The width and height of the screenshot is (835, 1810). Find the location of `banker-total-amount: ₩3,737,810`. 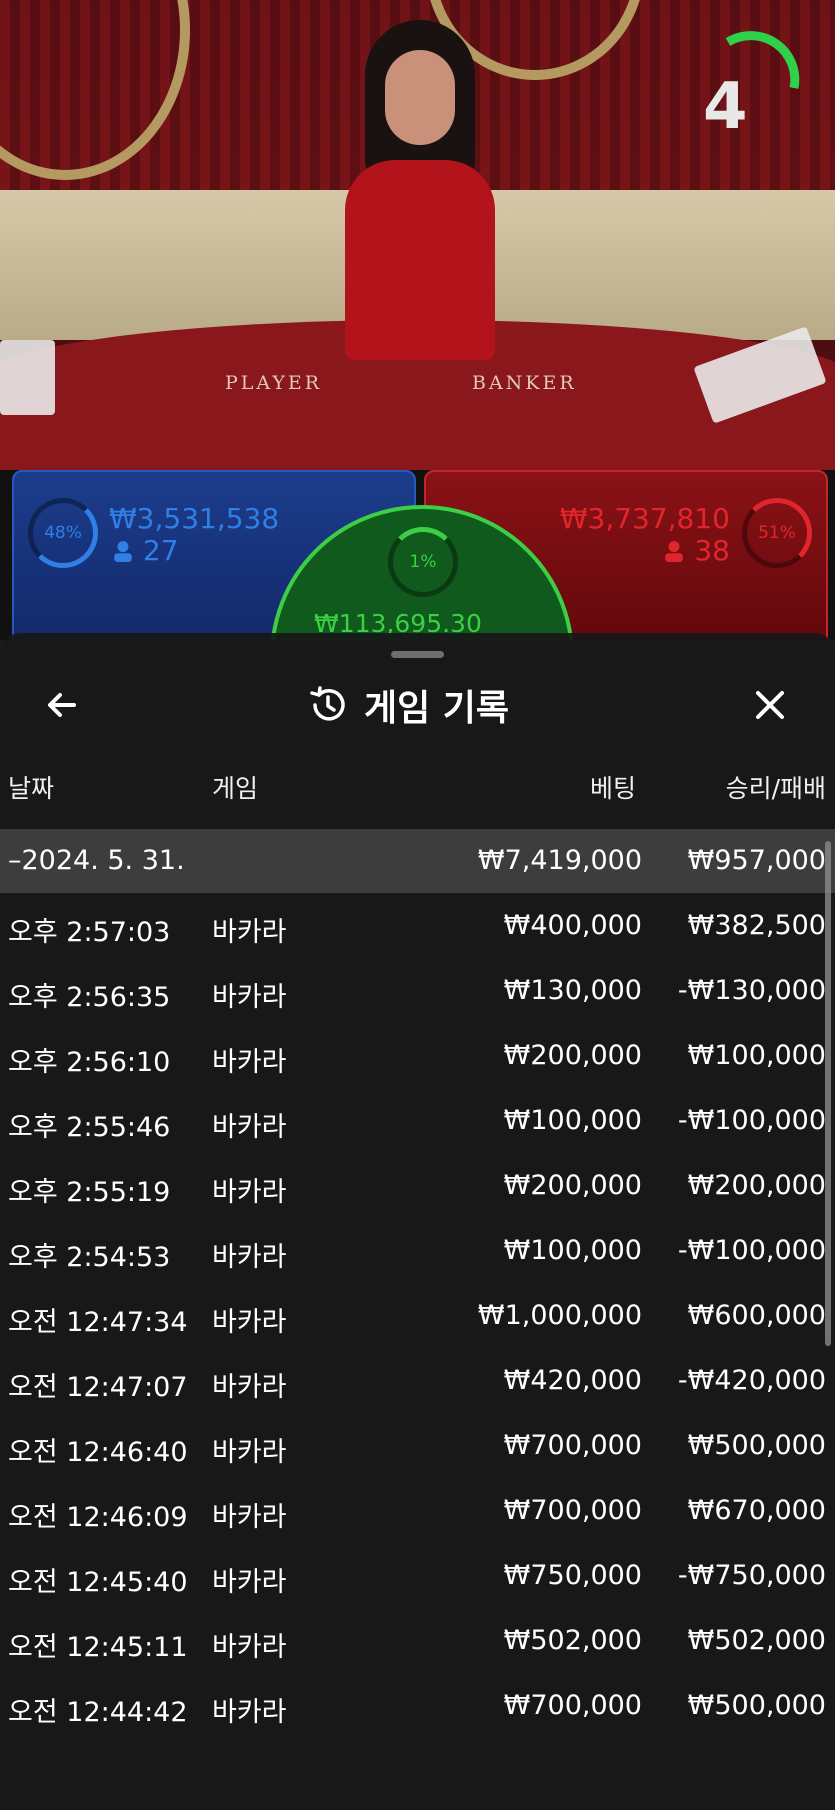

banker-total-amount: ₩3,737,810 is located at coordinates (644, 518).